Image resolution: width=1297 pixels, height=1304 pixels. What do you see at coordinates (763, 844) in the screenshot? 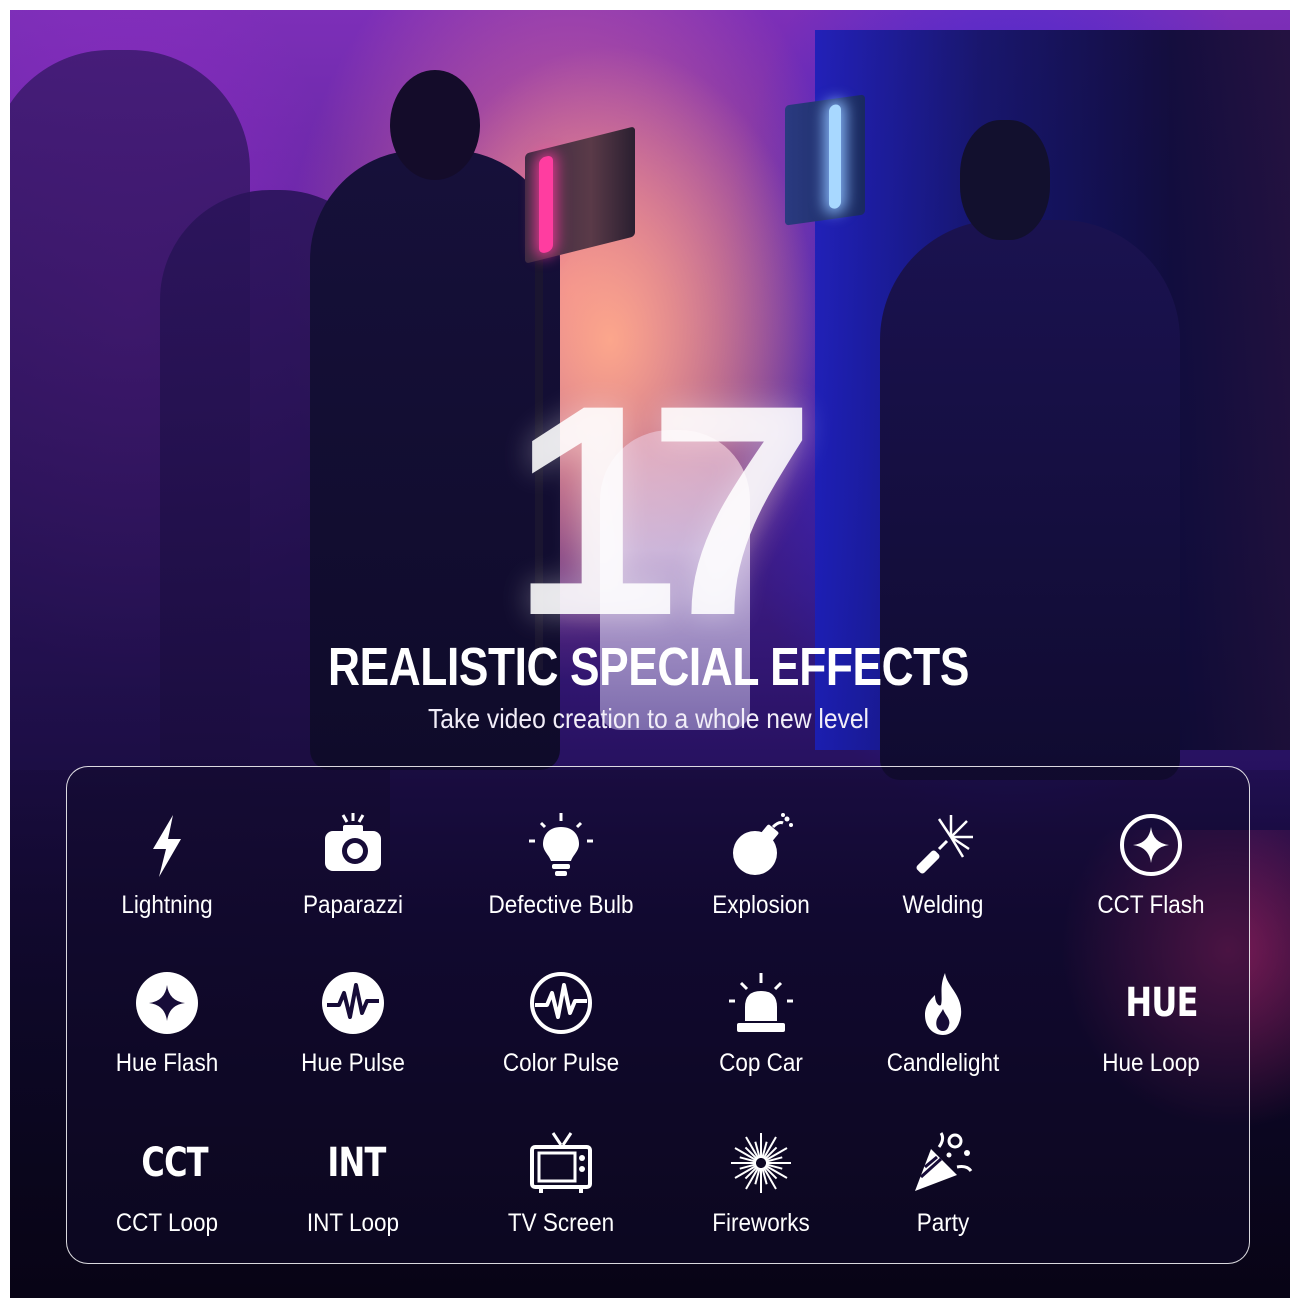
I see `bomb-icon` at bounding box center [763, 844].